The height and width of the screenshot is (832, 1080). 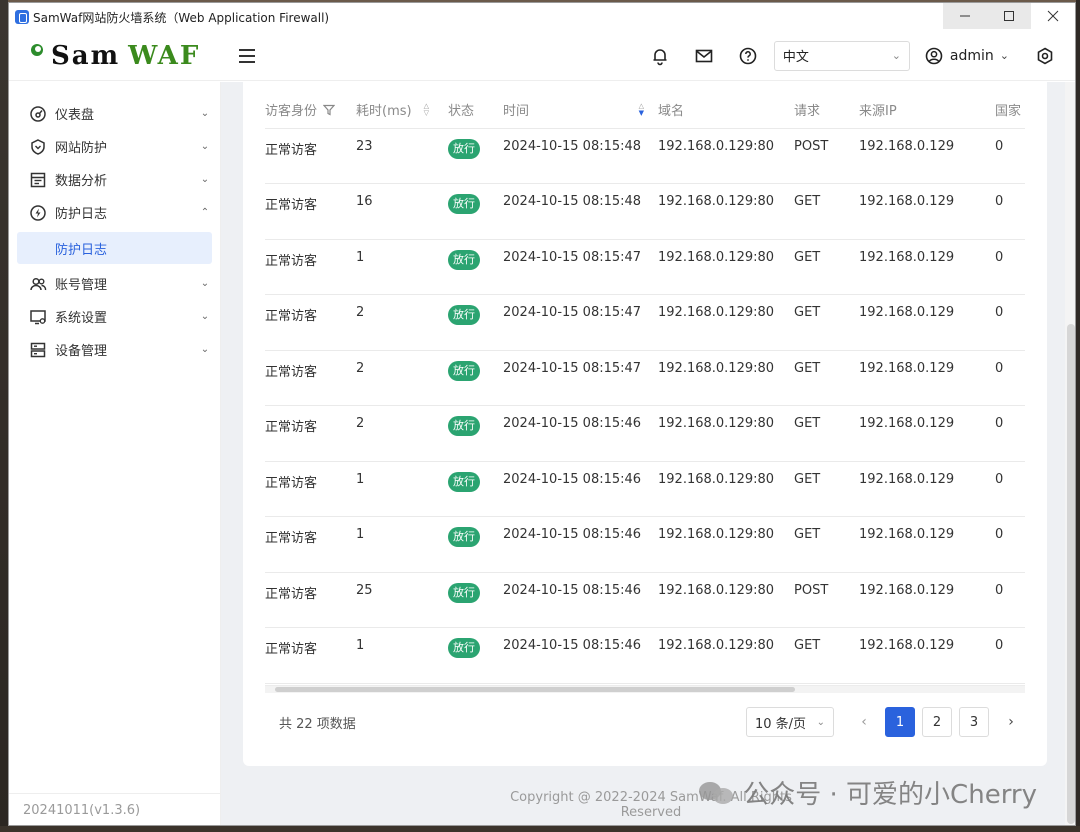 I want to click on horizontal-scrollbar-thumb, so click(x=535, y=689).